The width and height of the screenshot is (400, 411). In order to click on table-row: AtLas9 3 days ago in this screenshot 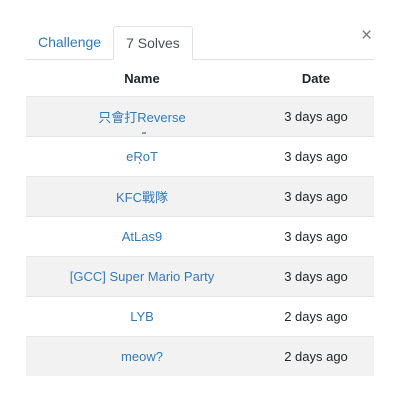, I will do `click(200, 236)`.